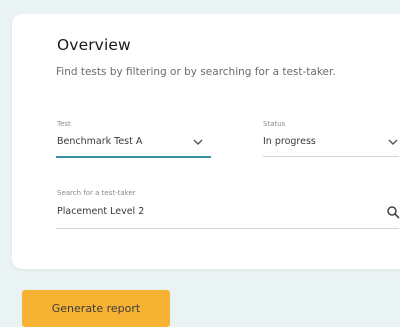 The width and height of the screenshot is (400, 327). Describe the element at coordinates (227, 228) in the screenshot. I see `search-field-underline` at that location.